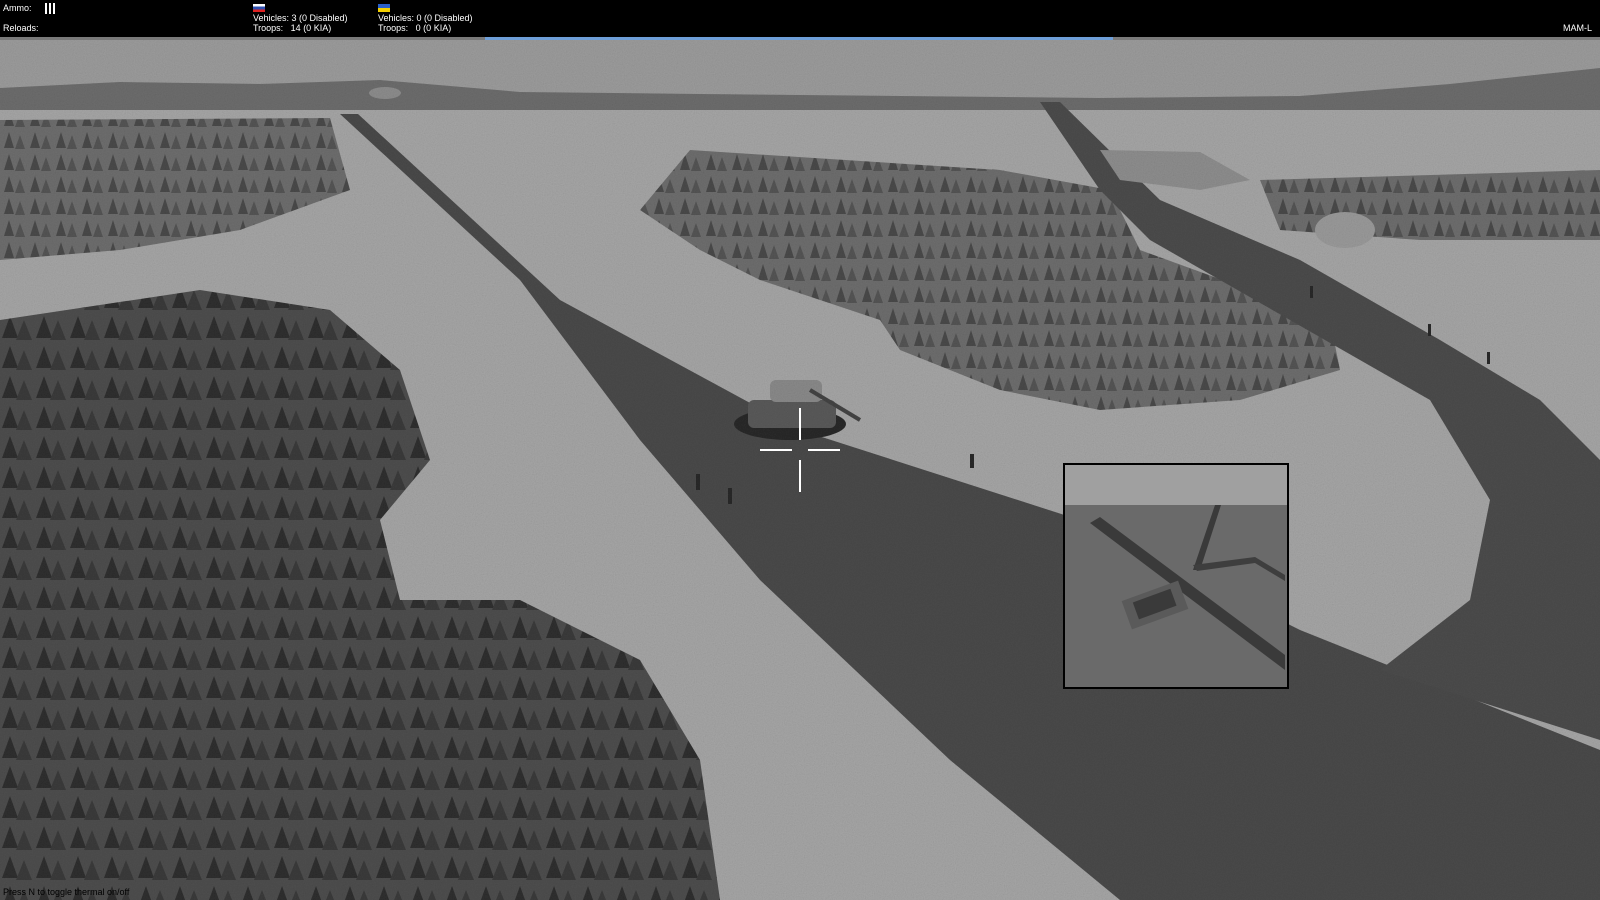 This screenshot has width=1600, height=900. Describe the element at coordinates (800, 424) in the screenshot. I see `crosshair-top-tick` at that location.